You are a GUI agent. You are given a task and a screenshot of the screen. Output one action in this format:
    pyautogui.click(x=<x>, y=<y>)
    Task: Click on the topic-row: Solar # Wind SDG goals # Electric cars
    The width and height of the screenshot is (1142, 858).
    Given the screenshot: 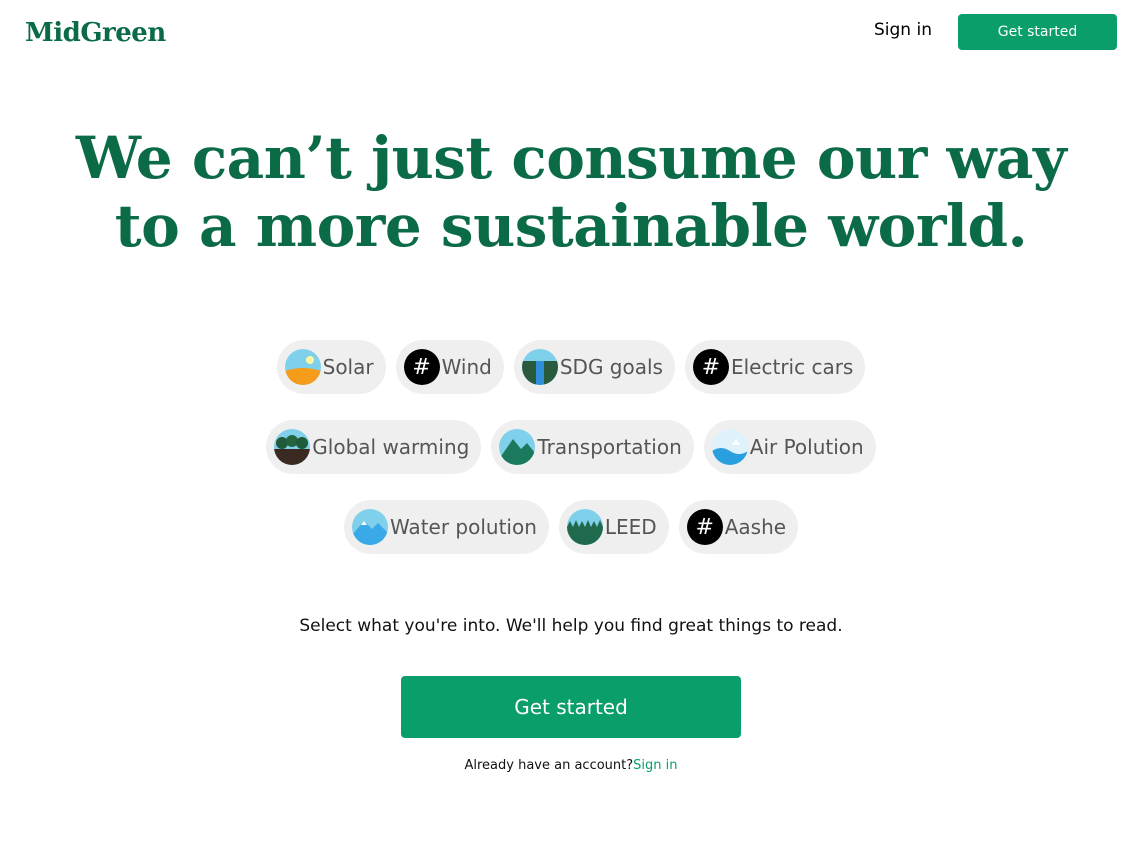 What is the action you would take?
    pyautogui.click(x=571, y=367)
    